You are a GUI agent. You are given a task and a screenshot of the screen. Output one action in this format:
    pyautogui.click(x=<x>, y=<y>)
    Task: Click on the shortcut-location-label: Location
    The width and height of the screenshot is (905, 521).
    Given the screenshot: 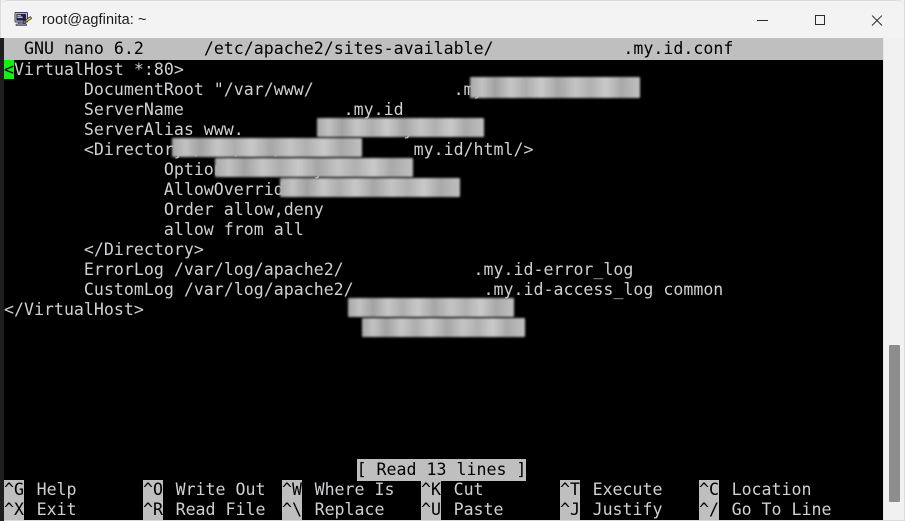 What is the action you would take?
    pyautogui.click(x=771, y=489)
    